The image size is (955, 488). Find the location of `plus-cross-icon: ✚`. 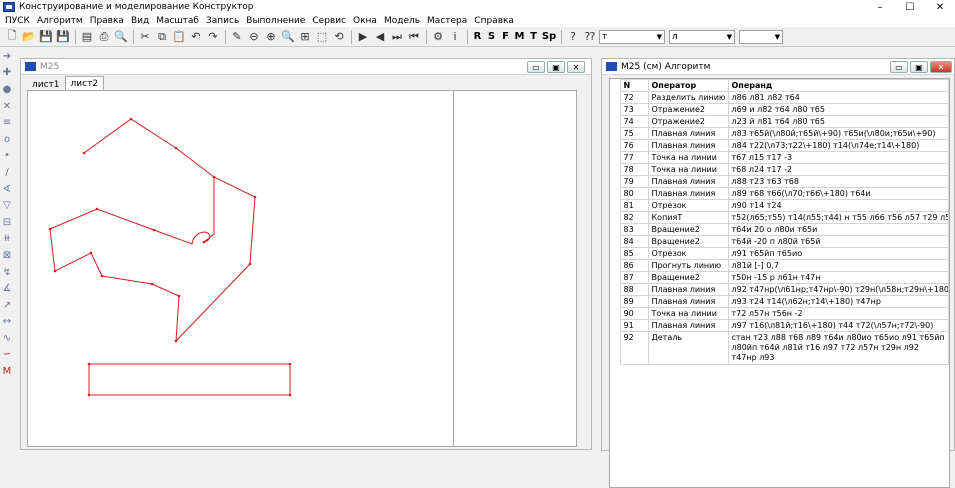

plus-cross-icon: ✚ is located at coordinates (7, 73).